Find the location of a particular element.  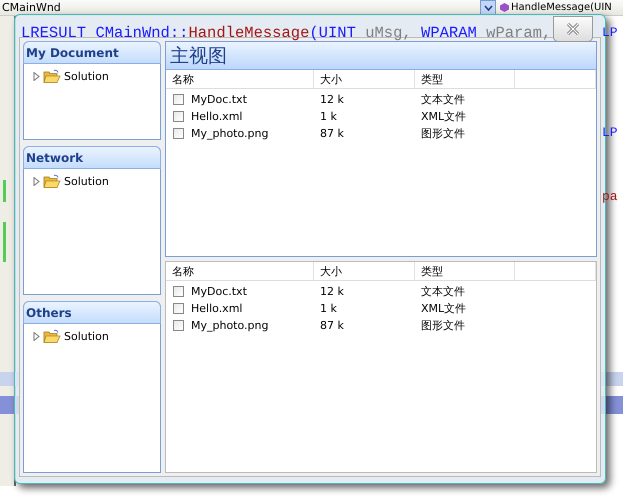

main-view-title: 主视图 is located at coordinates (381, 56).